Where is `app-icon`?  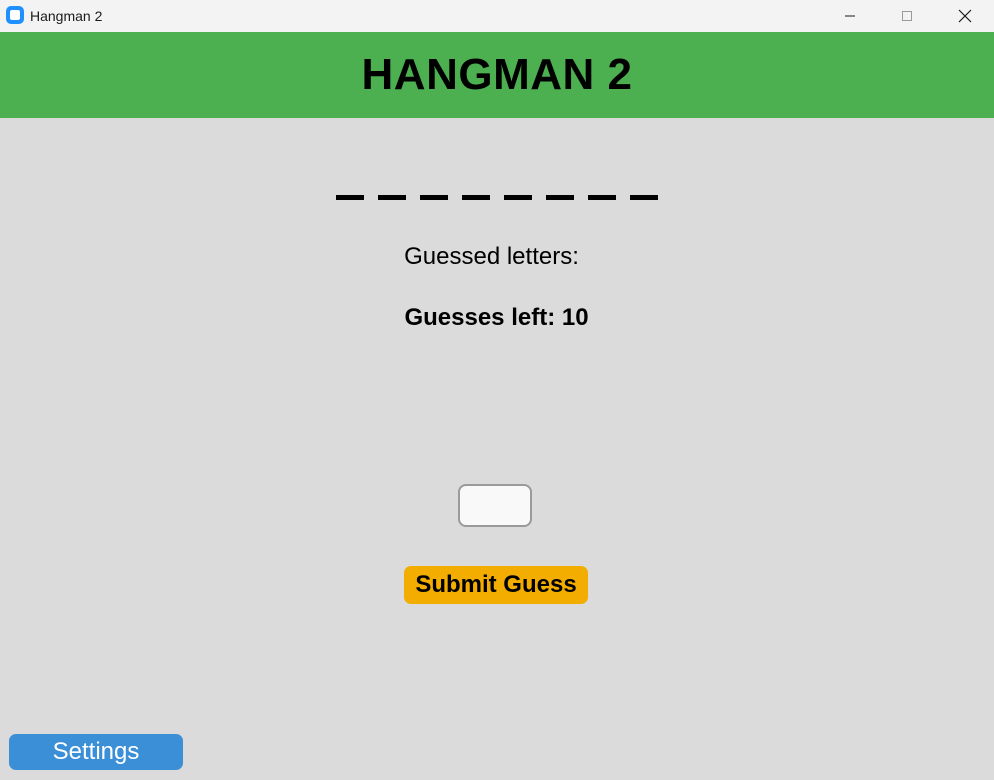 app-icon is located at coordinates (15, 15).